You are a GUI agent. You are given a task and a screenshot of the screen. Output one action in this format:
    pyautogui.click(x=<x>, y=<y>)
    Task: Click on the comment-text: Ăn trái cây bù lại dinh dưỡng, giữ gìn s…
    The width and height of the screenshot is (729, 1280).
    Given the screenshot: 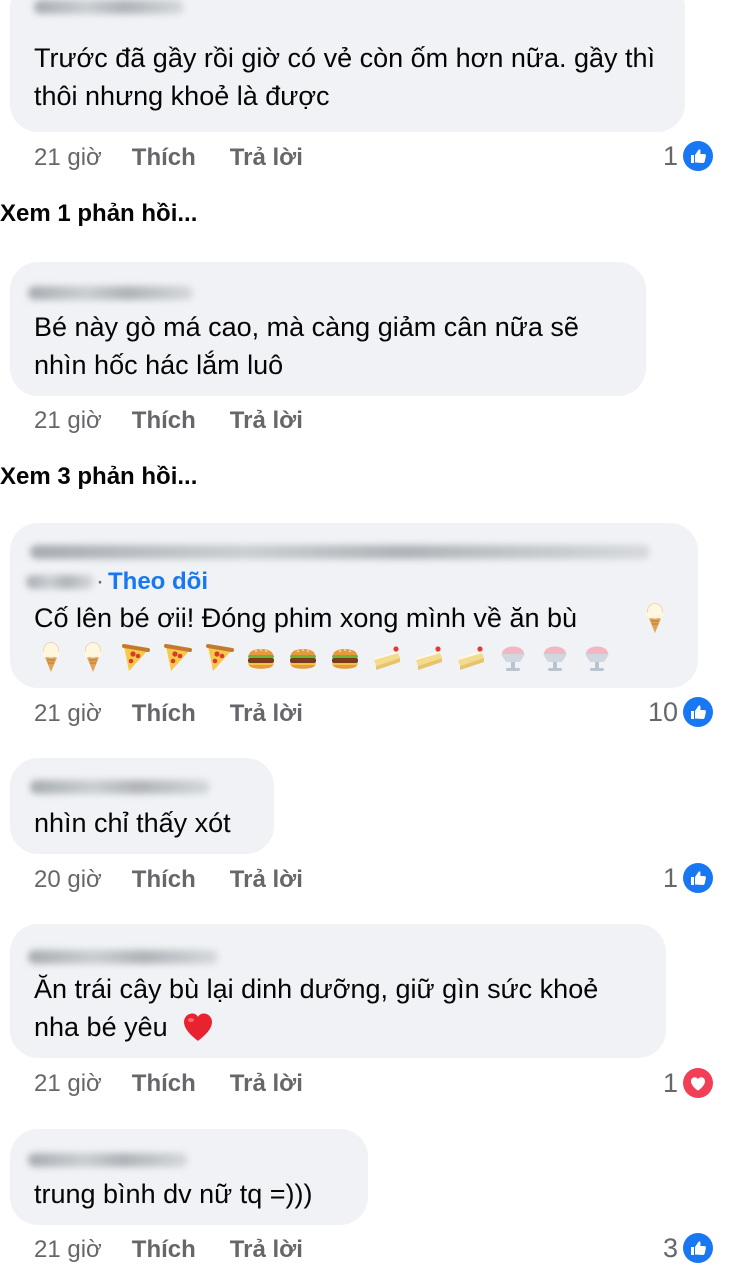 What is the action you would take?
    pyautogui.click(x=339, y=1008)
    